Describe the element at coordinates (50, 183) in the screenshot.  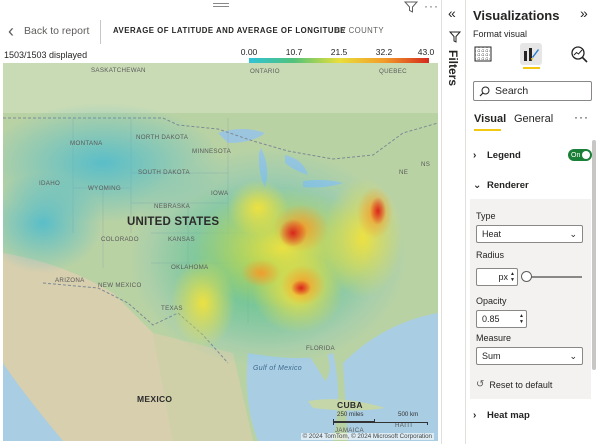
I see `map-label: IDAHO` at that location.